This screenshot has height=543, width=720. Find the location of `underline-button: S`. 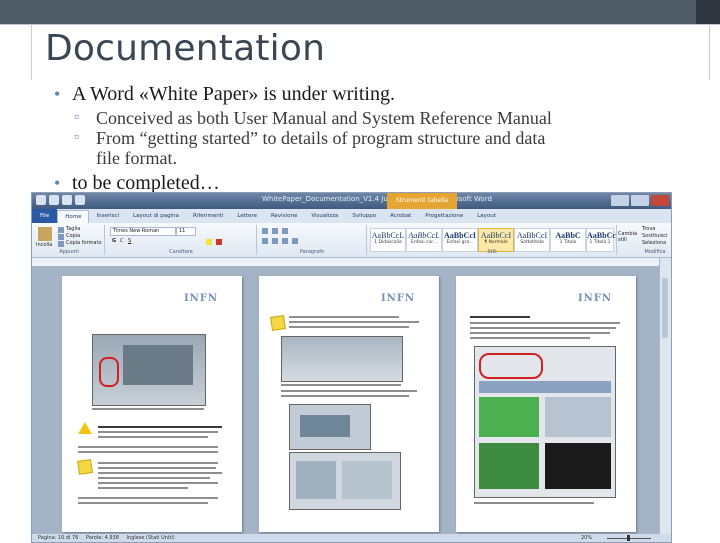

underline-button: S is located at coordinates (129, 241).